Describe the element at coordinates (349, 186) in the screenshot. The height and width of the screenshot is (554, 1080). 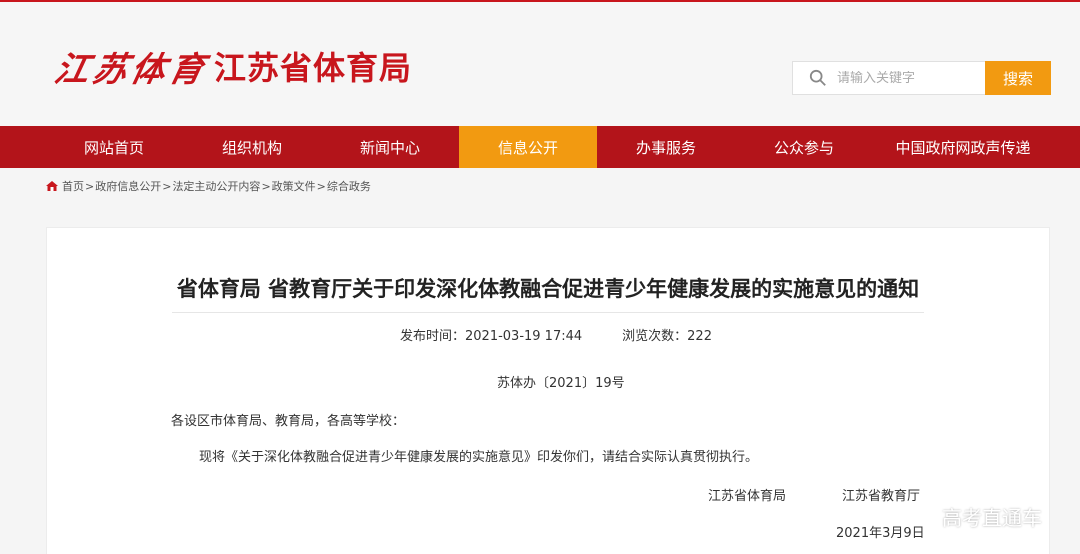
I see `breadcrumb-general-affairs: 综合政务` at that location.